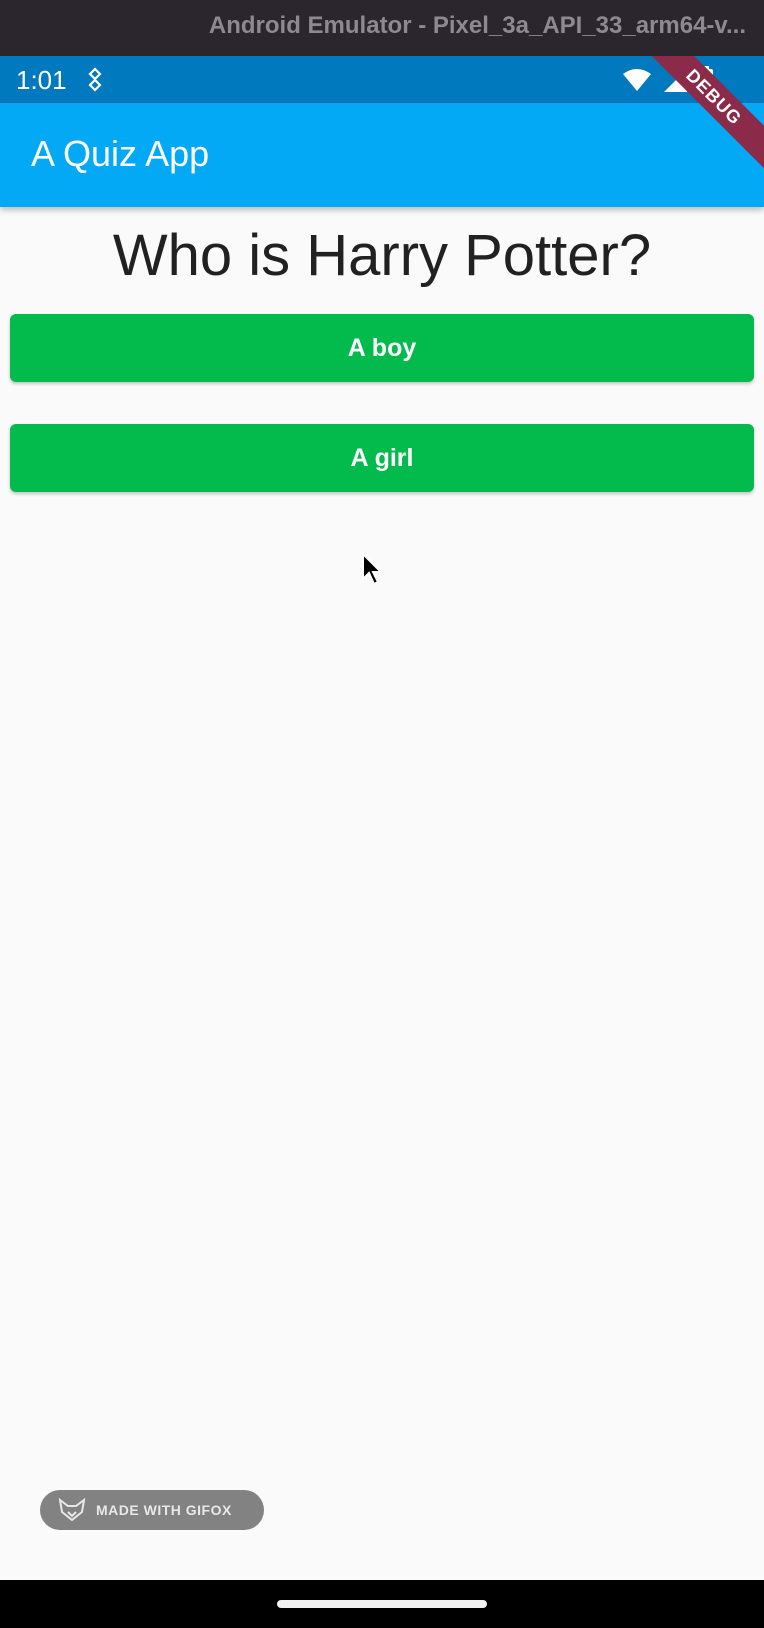 The height and width of the screenshot is (1628, 764). Describe the element at coordinates (382, 348) in the screenshot. I see `answer-button-a-boy: A boy` at that location.